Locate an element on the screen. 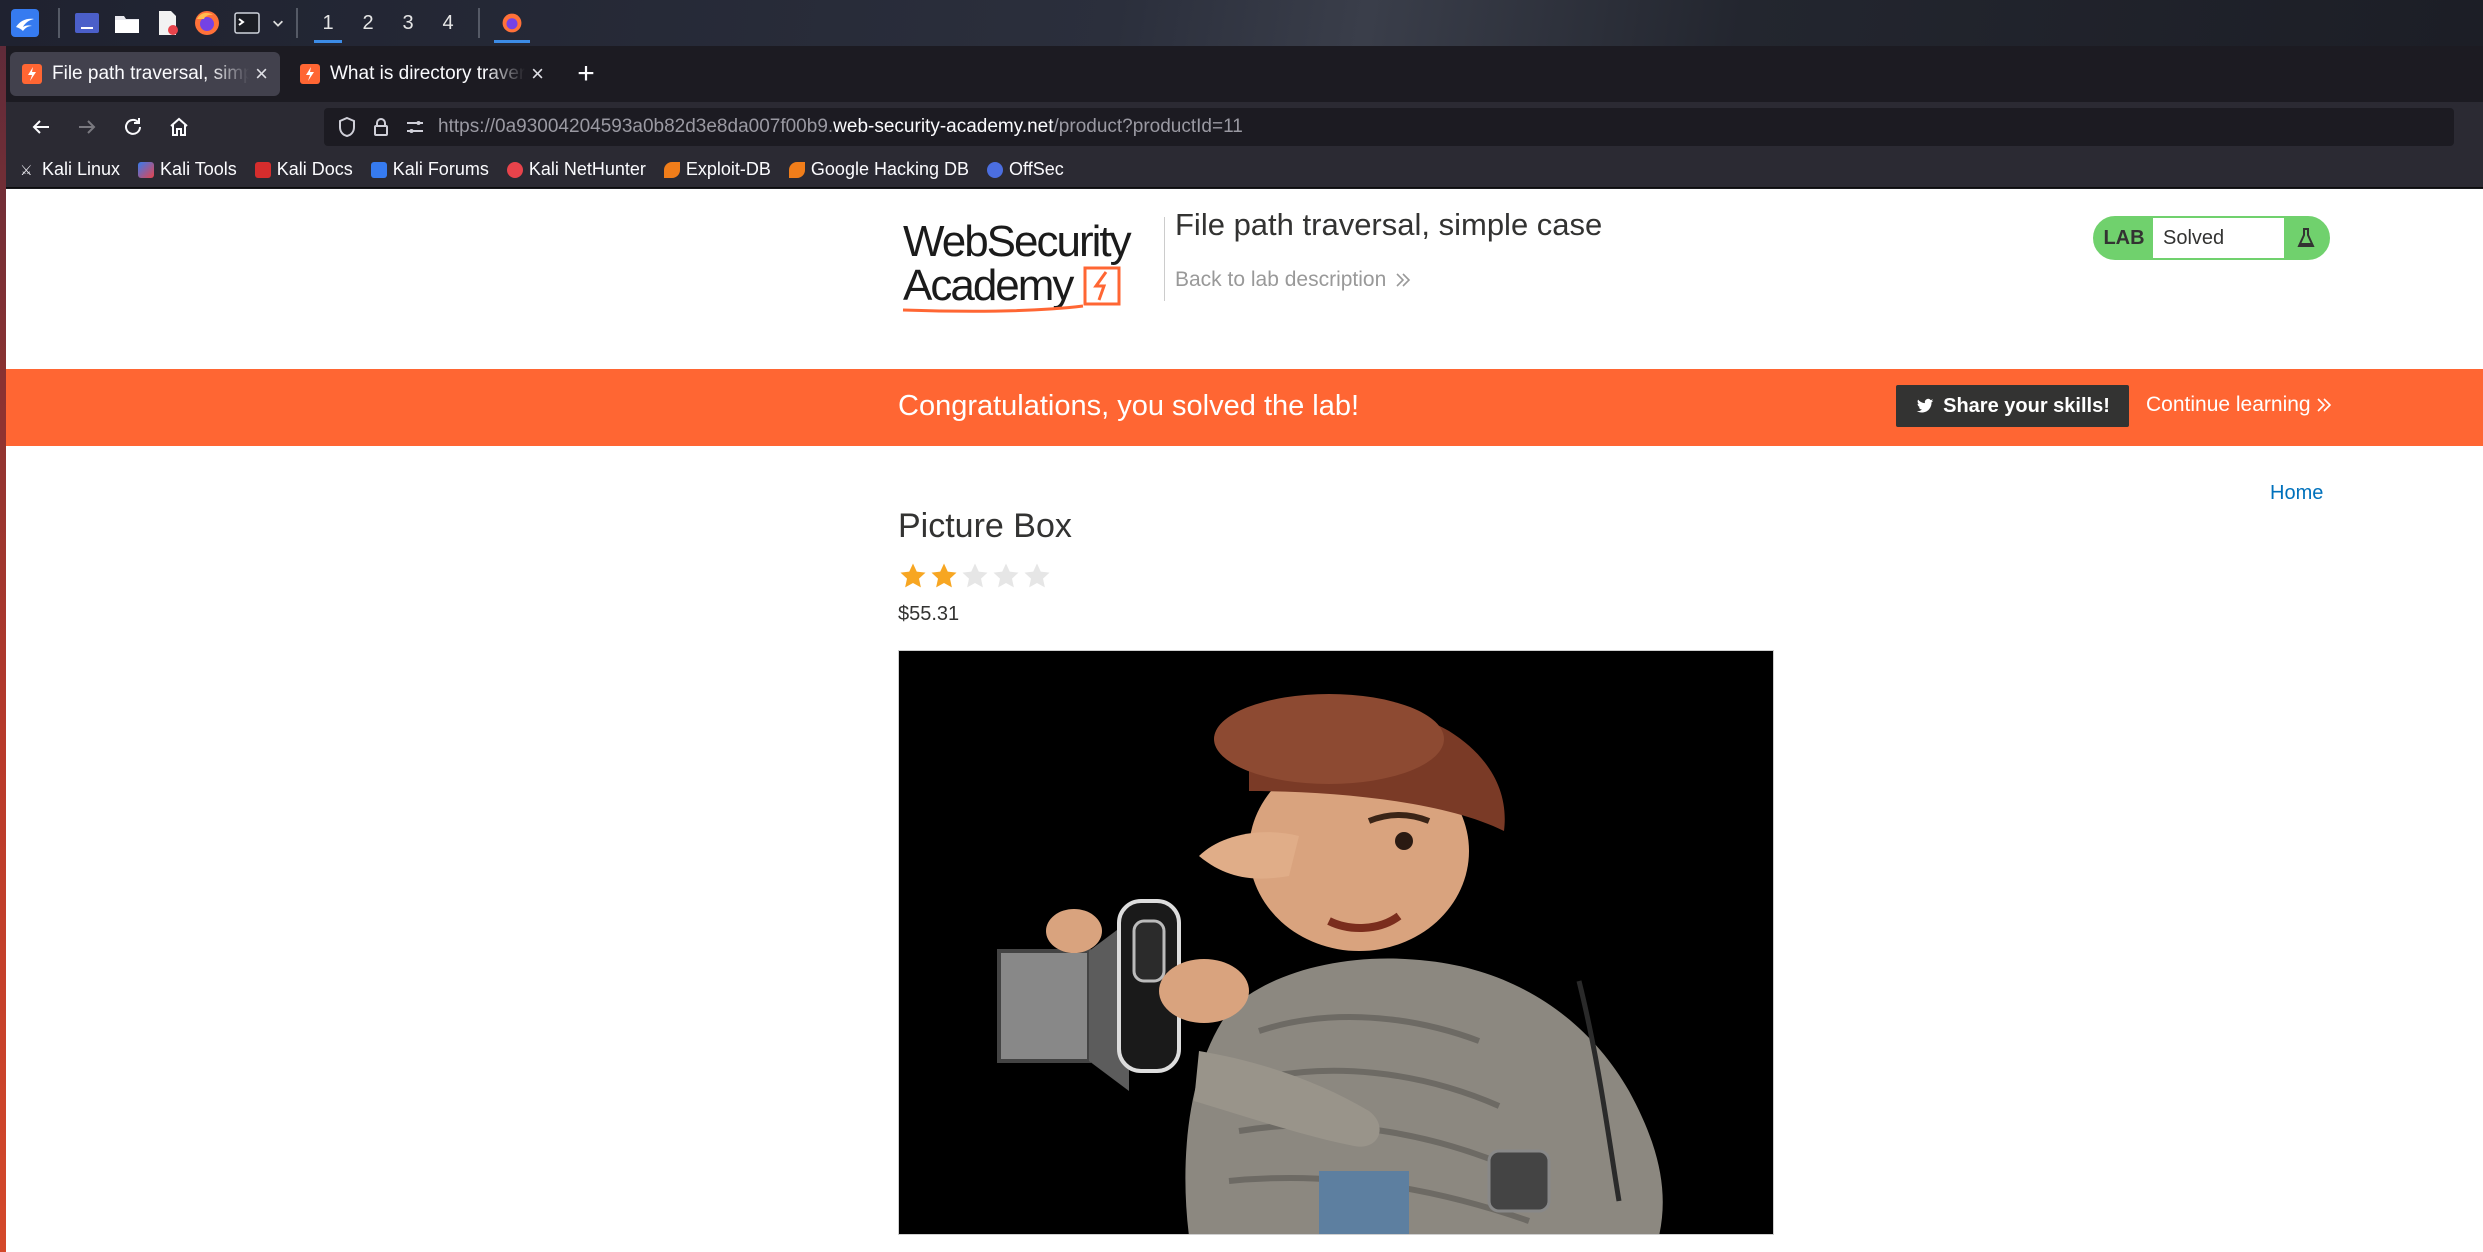 The height and width of the screenshot is (1252, 2483). lab-status-value: Solved is located at coordinates (2218, 238).